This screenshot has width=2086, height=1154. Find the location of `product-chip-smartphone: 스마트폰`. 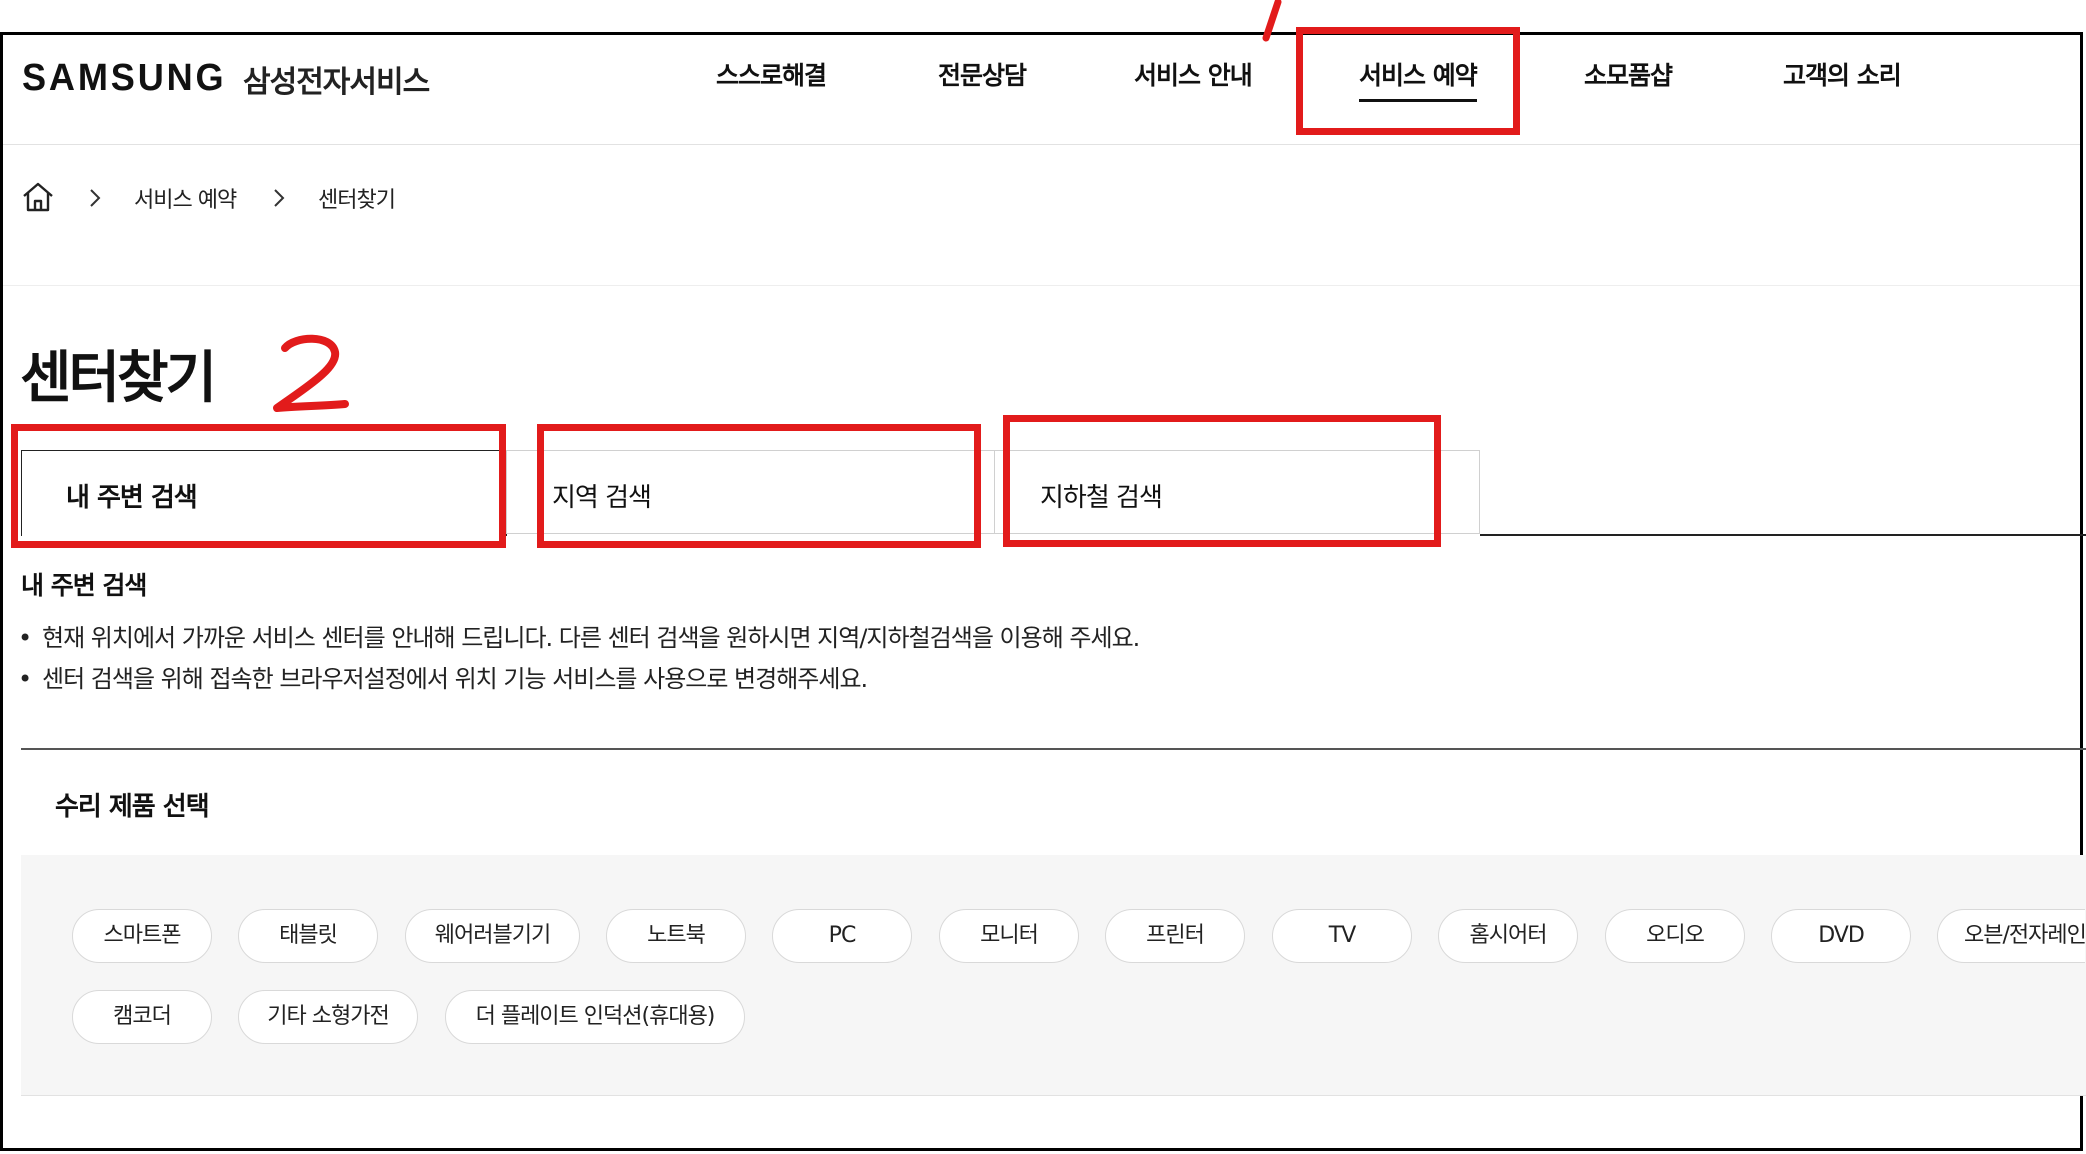

product-chip-smartphone: 스마트폰 is located at coordinates (142, 936).